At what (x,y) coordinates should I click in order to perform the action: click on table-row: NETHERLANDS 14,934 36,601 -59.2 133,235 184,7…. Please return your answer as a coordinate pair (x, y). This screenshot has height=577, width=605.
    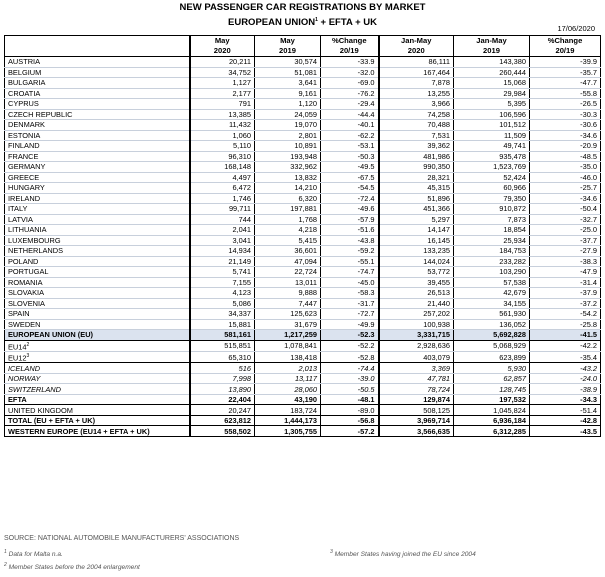
    Looking at the image, I should click on (302, 251).